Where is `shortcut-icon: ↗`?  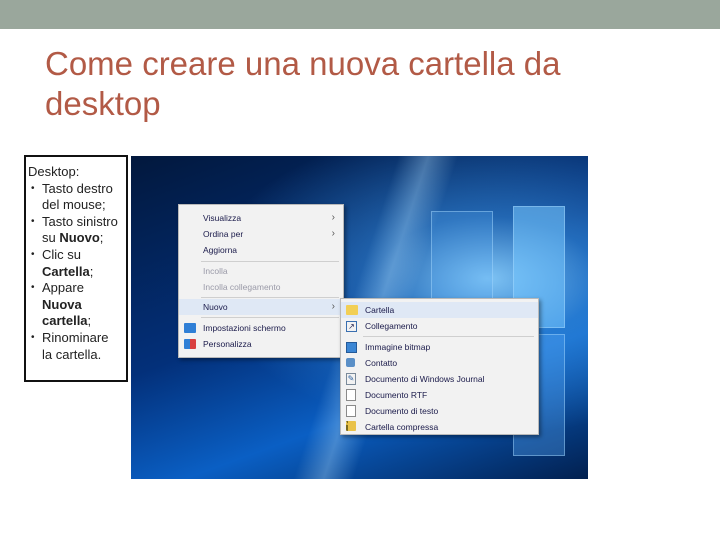 shortcut-icon: ↗ is located at coordinates (351, 326).